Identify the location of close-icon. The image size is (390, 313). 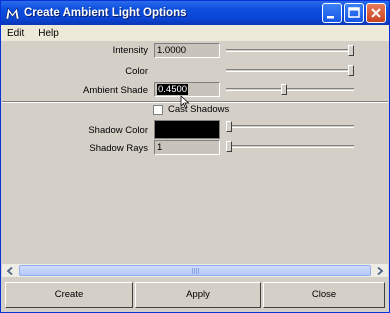
(376, 13).